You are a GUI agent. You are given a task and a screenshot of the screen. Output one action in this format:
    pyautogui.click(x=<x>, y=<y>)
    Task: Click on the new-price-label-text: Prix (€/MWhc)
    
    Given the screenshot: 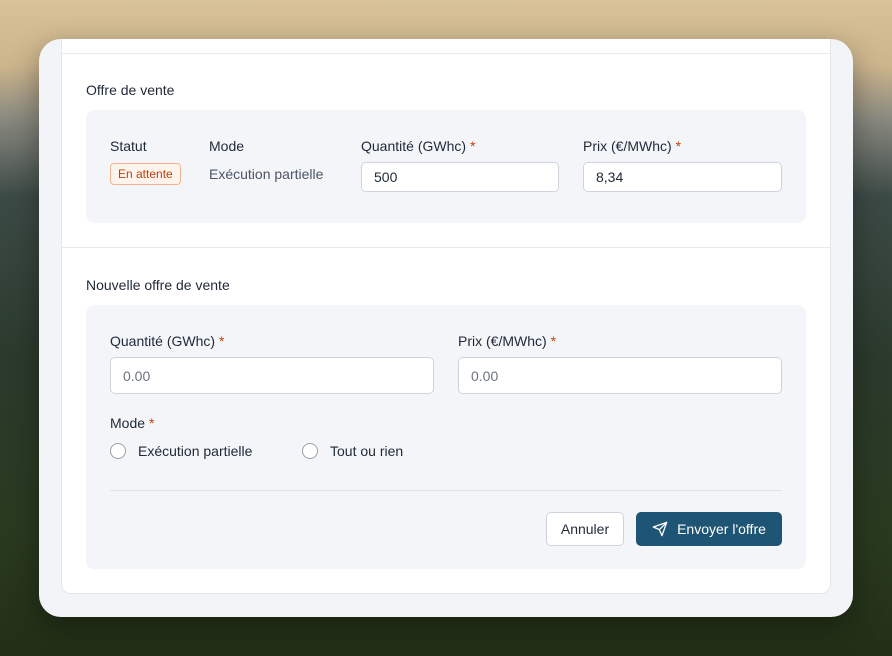 What is the action you would take?
    pyautogui.click(x=502, y=341)
    